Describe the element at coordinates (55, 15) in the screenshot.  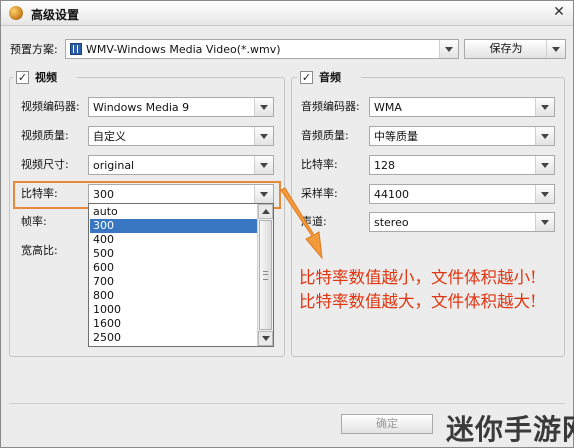
I see `window-title: 高级设置` at that location.